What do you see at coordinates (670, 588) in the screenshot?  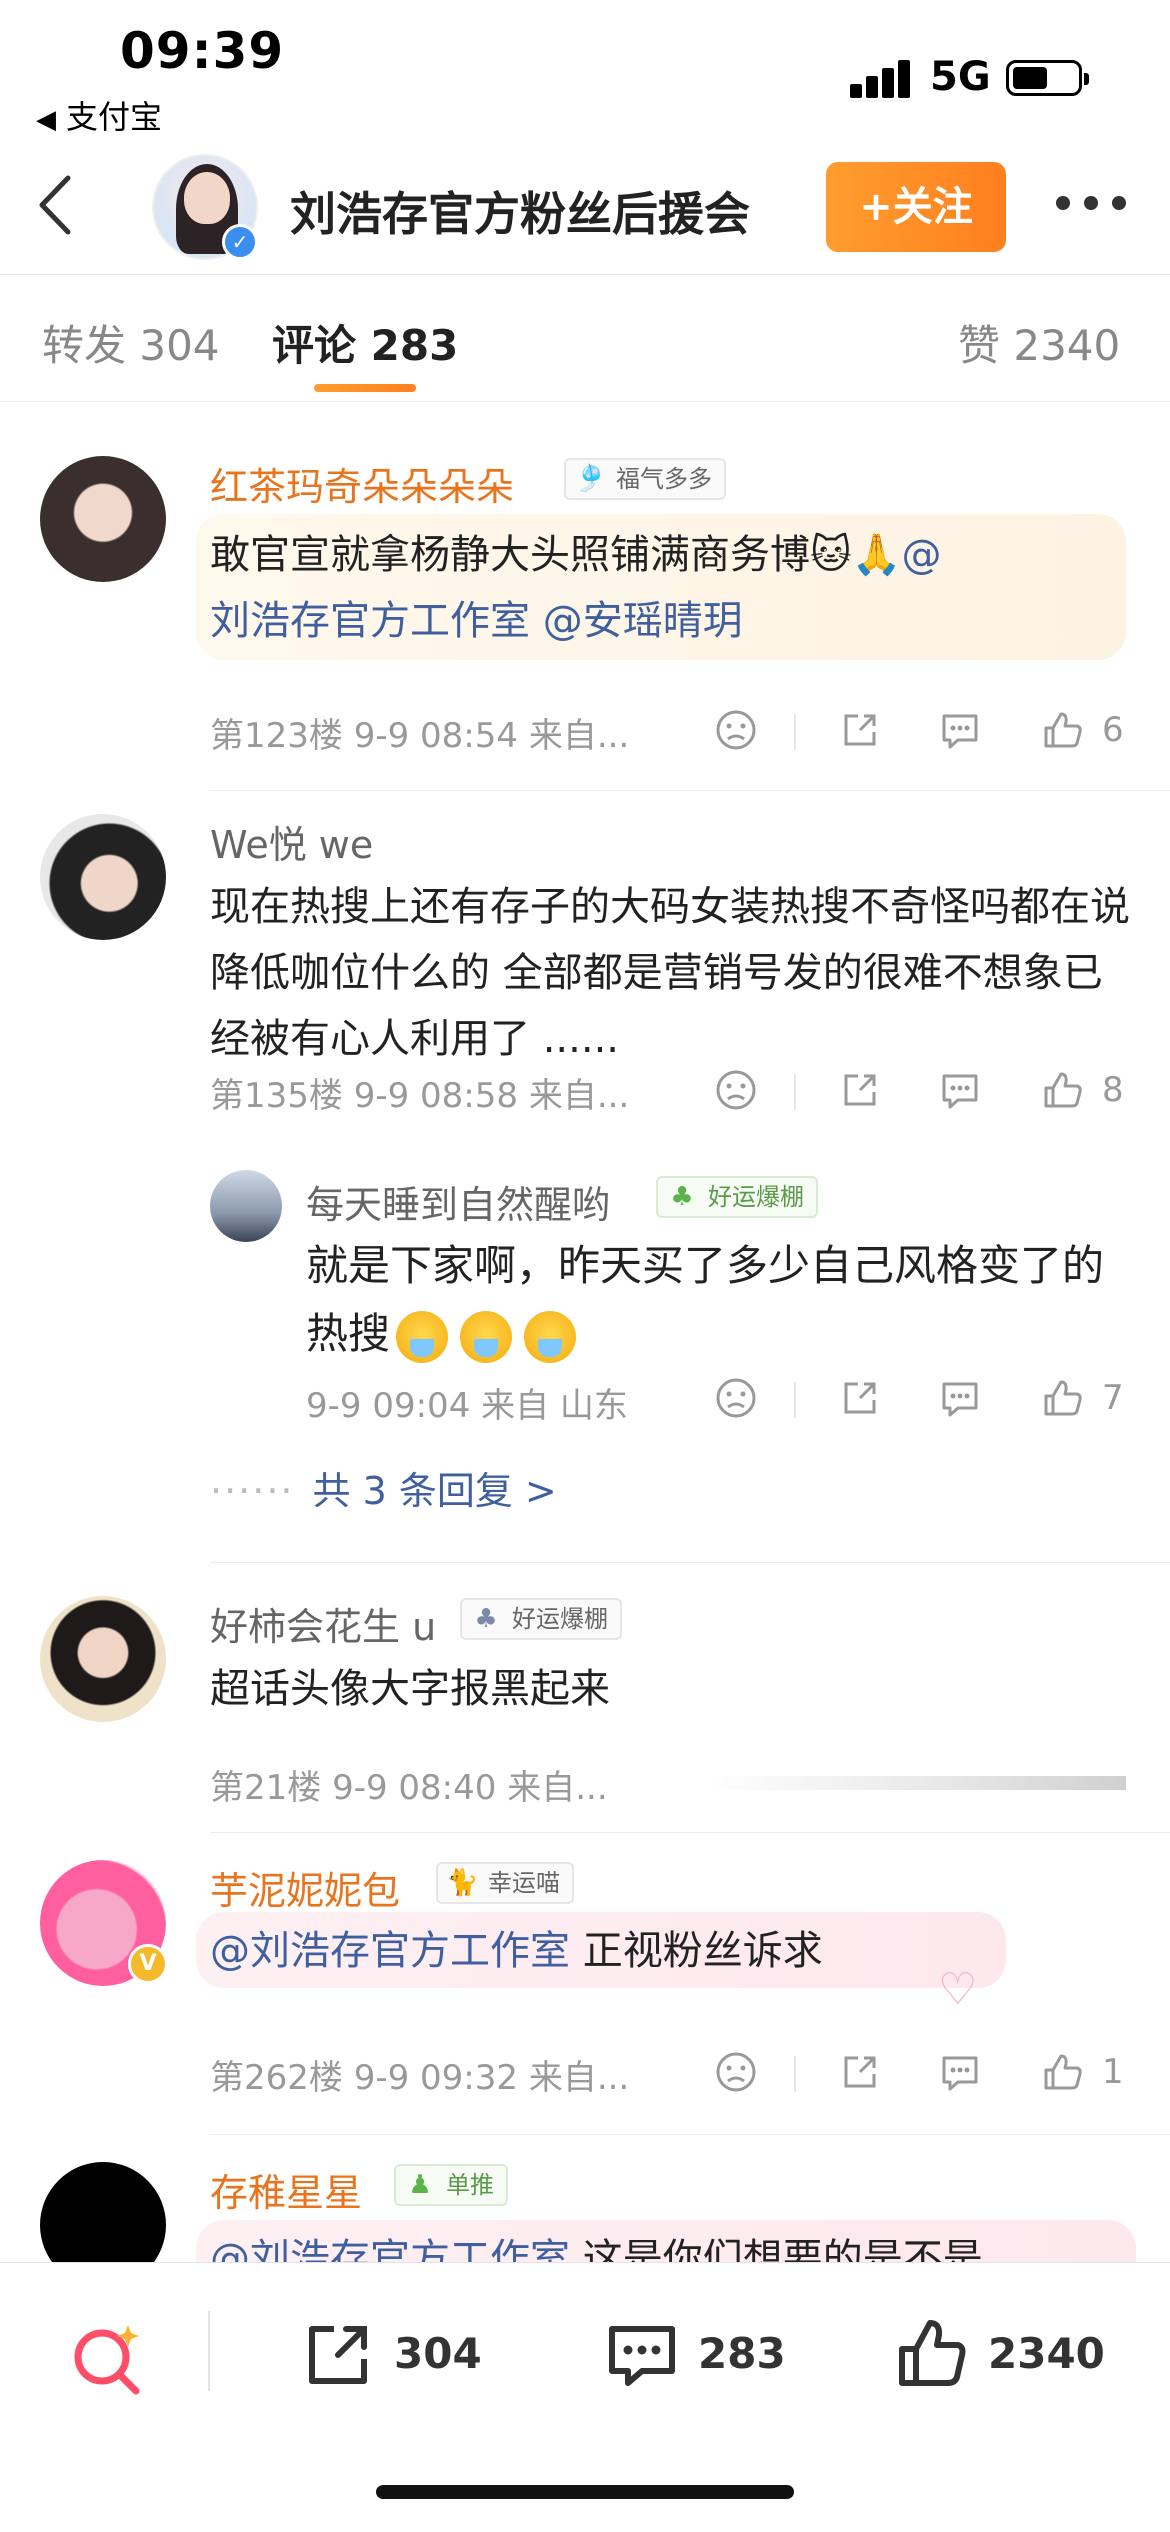 I see `comment-text: 敢官宣就拿杨静大头照铺满商务博🐱🙏@ 刘浩存官方工作室 @安瑶晴玥` at bounding box center [670, 588].